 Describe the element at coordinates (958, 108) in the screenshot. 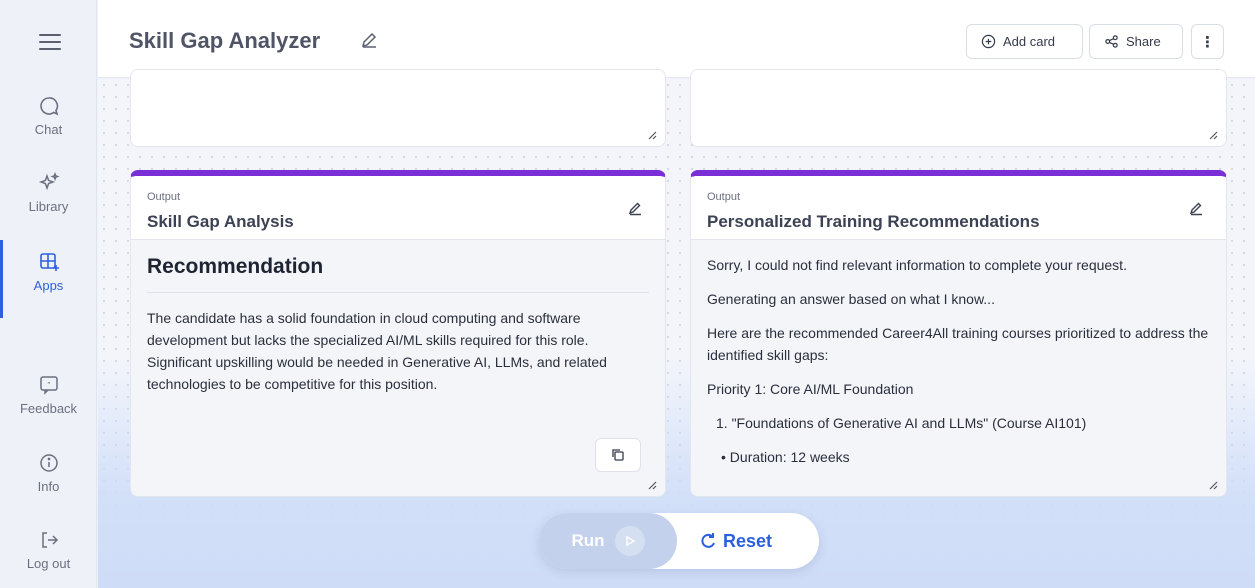

I see `input-card-right` at that location.